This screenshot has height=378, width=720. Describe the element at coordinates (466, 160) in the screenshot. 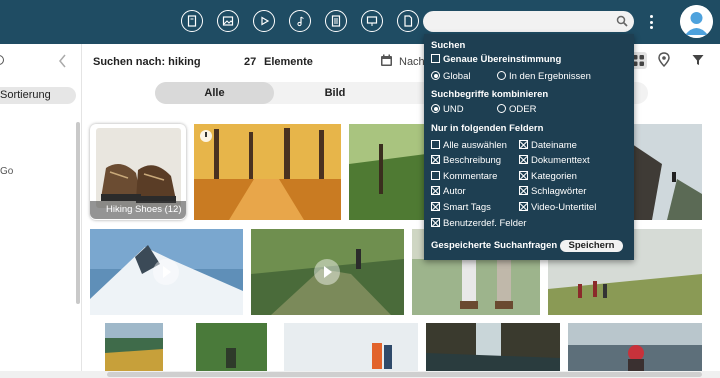

I see `field-description-checkbox: Beschreibung` at that location.